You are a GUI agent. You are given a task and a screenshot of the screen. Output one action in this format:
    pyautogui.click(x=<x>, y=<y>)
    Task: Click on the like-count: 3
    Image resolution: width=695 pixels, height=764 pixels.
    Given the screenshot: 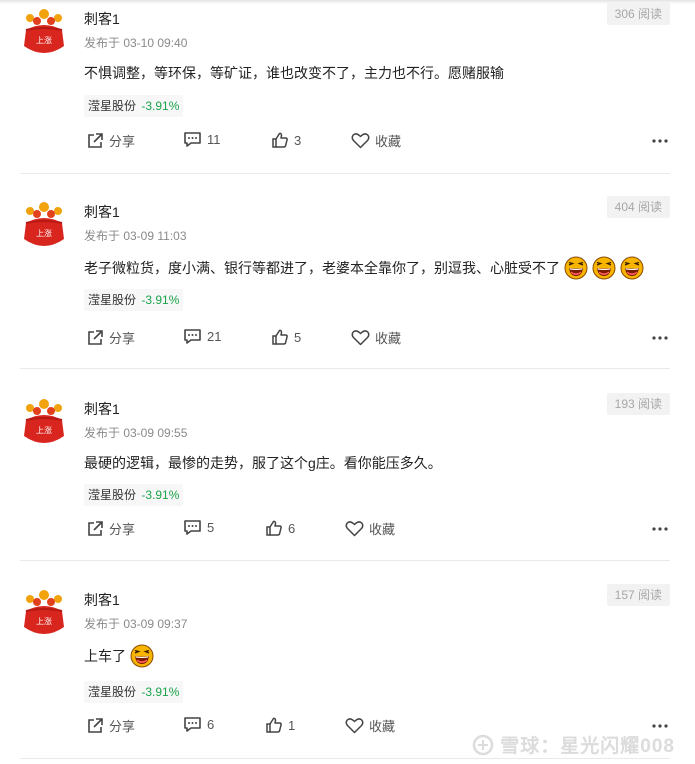 What is the action you would take?
    pyautogui.click(x=298, y=140)
    